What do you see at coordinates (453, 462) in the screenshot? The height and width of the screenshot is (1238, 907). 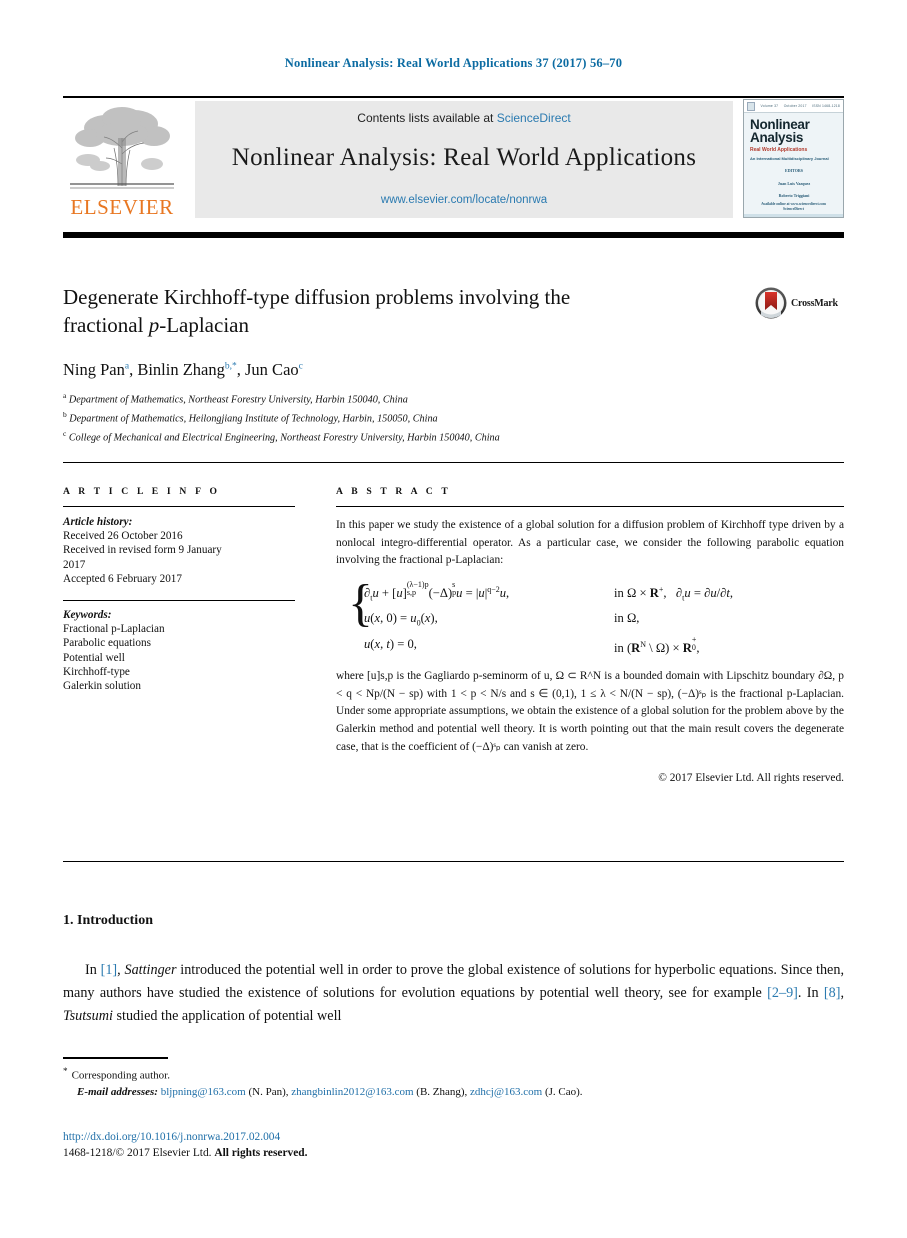 I see `above-info-rule` at bounding box center [453, 462].